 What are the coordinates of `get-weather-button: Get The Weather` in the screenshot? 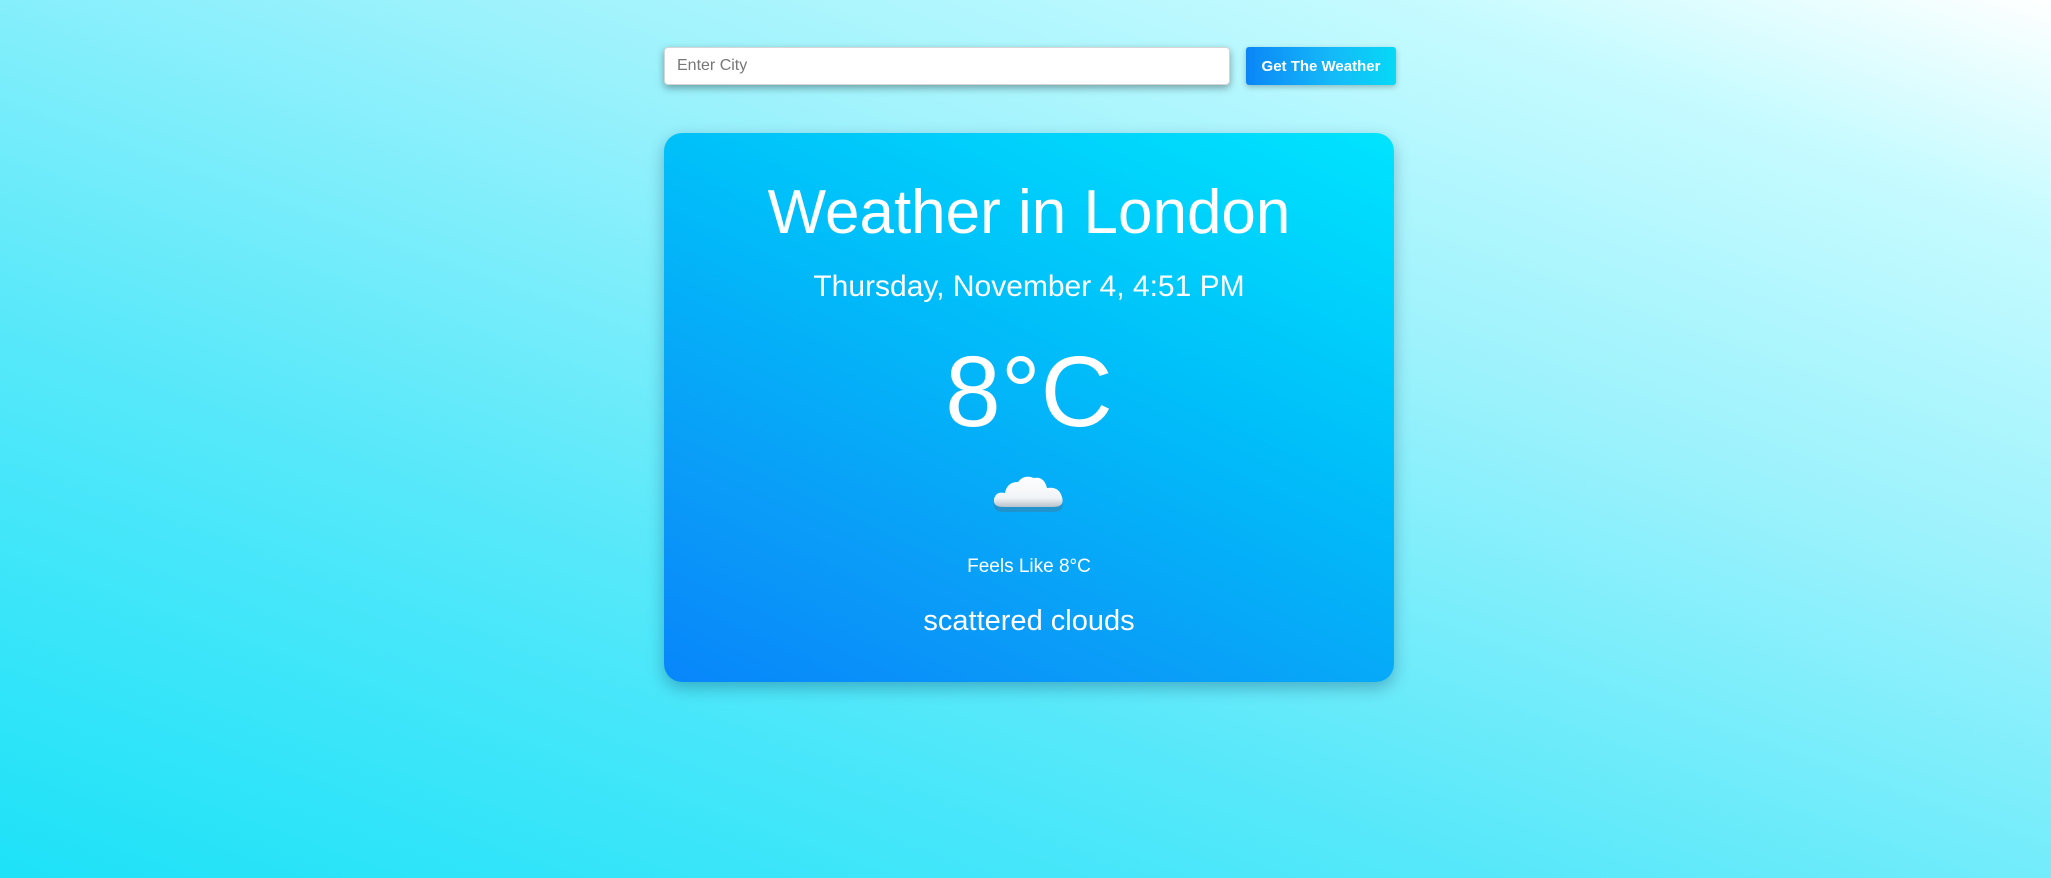 It's located at (1321, 66).